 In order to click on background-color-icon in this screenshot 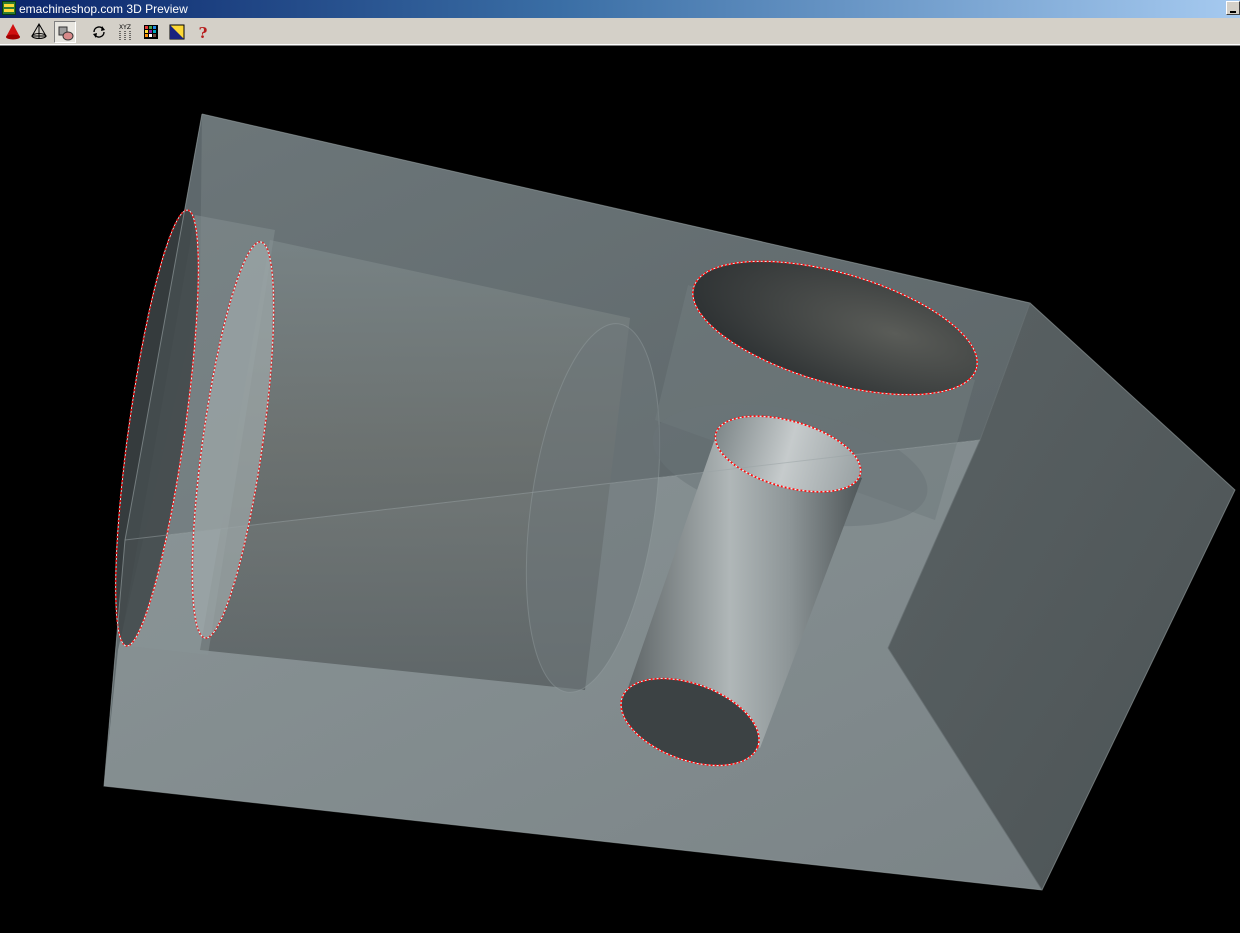, I will do `click(177, 32)`.